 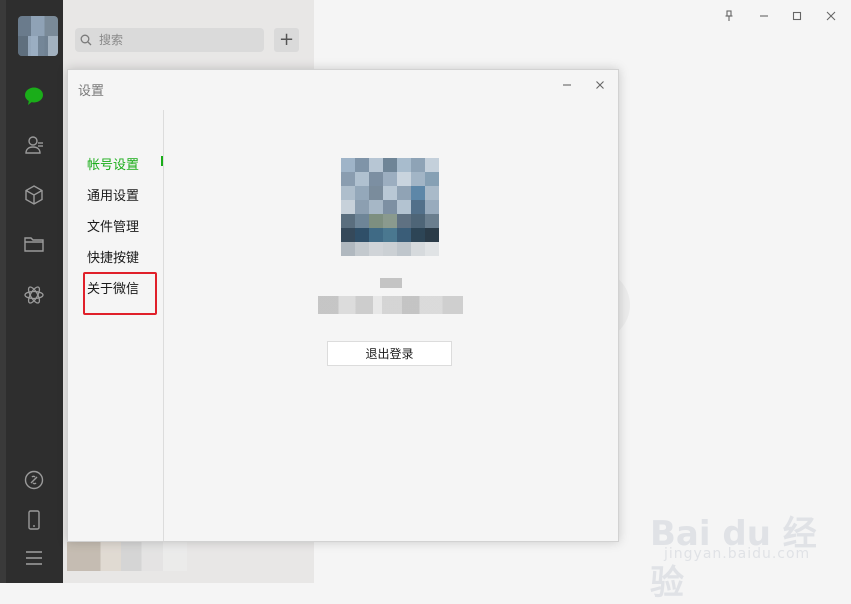 What do you see at coordinates (113, 256) in the screenshot?
I see `nav-shortcut-keys: 快捷按键` at bounding box center [113, 256].